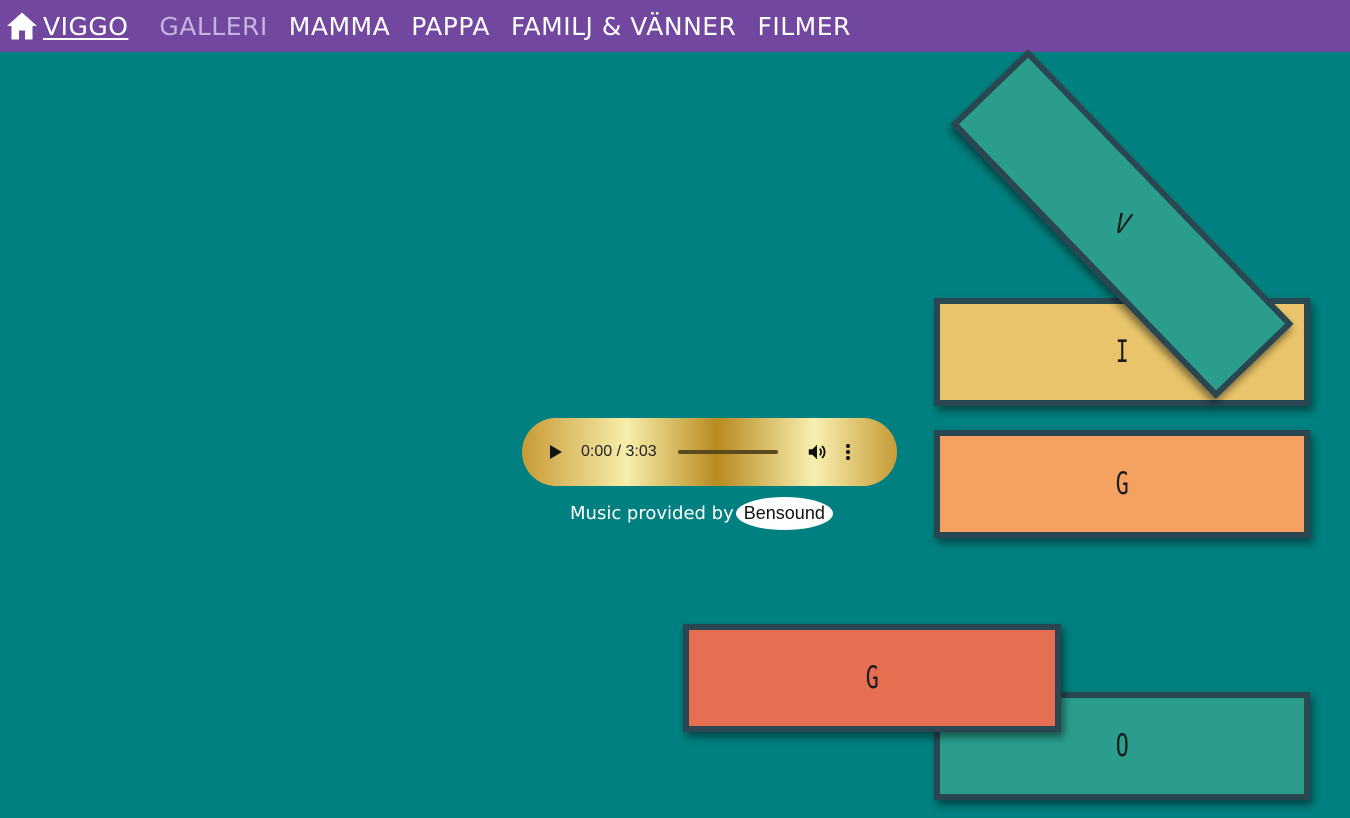 The height and width of the screenshot is (818, 1350). Describe the element at coordinates (339, 26) in the screenshot. I see `nav-item-mamma: MAMMA` at that location.